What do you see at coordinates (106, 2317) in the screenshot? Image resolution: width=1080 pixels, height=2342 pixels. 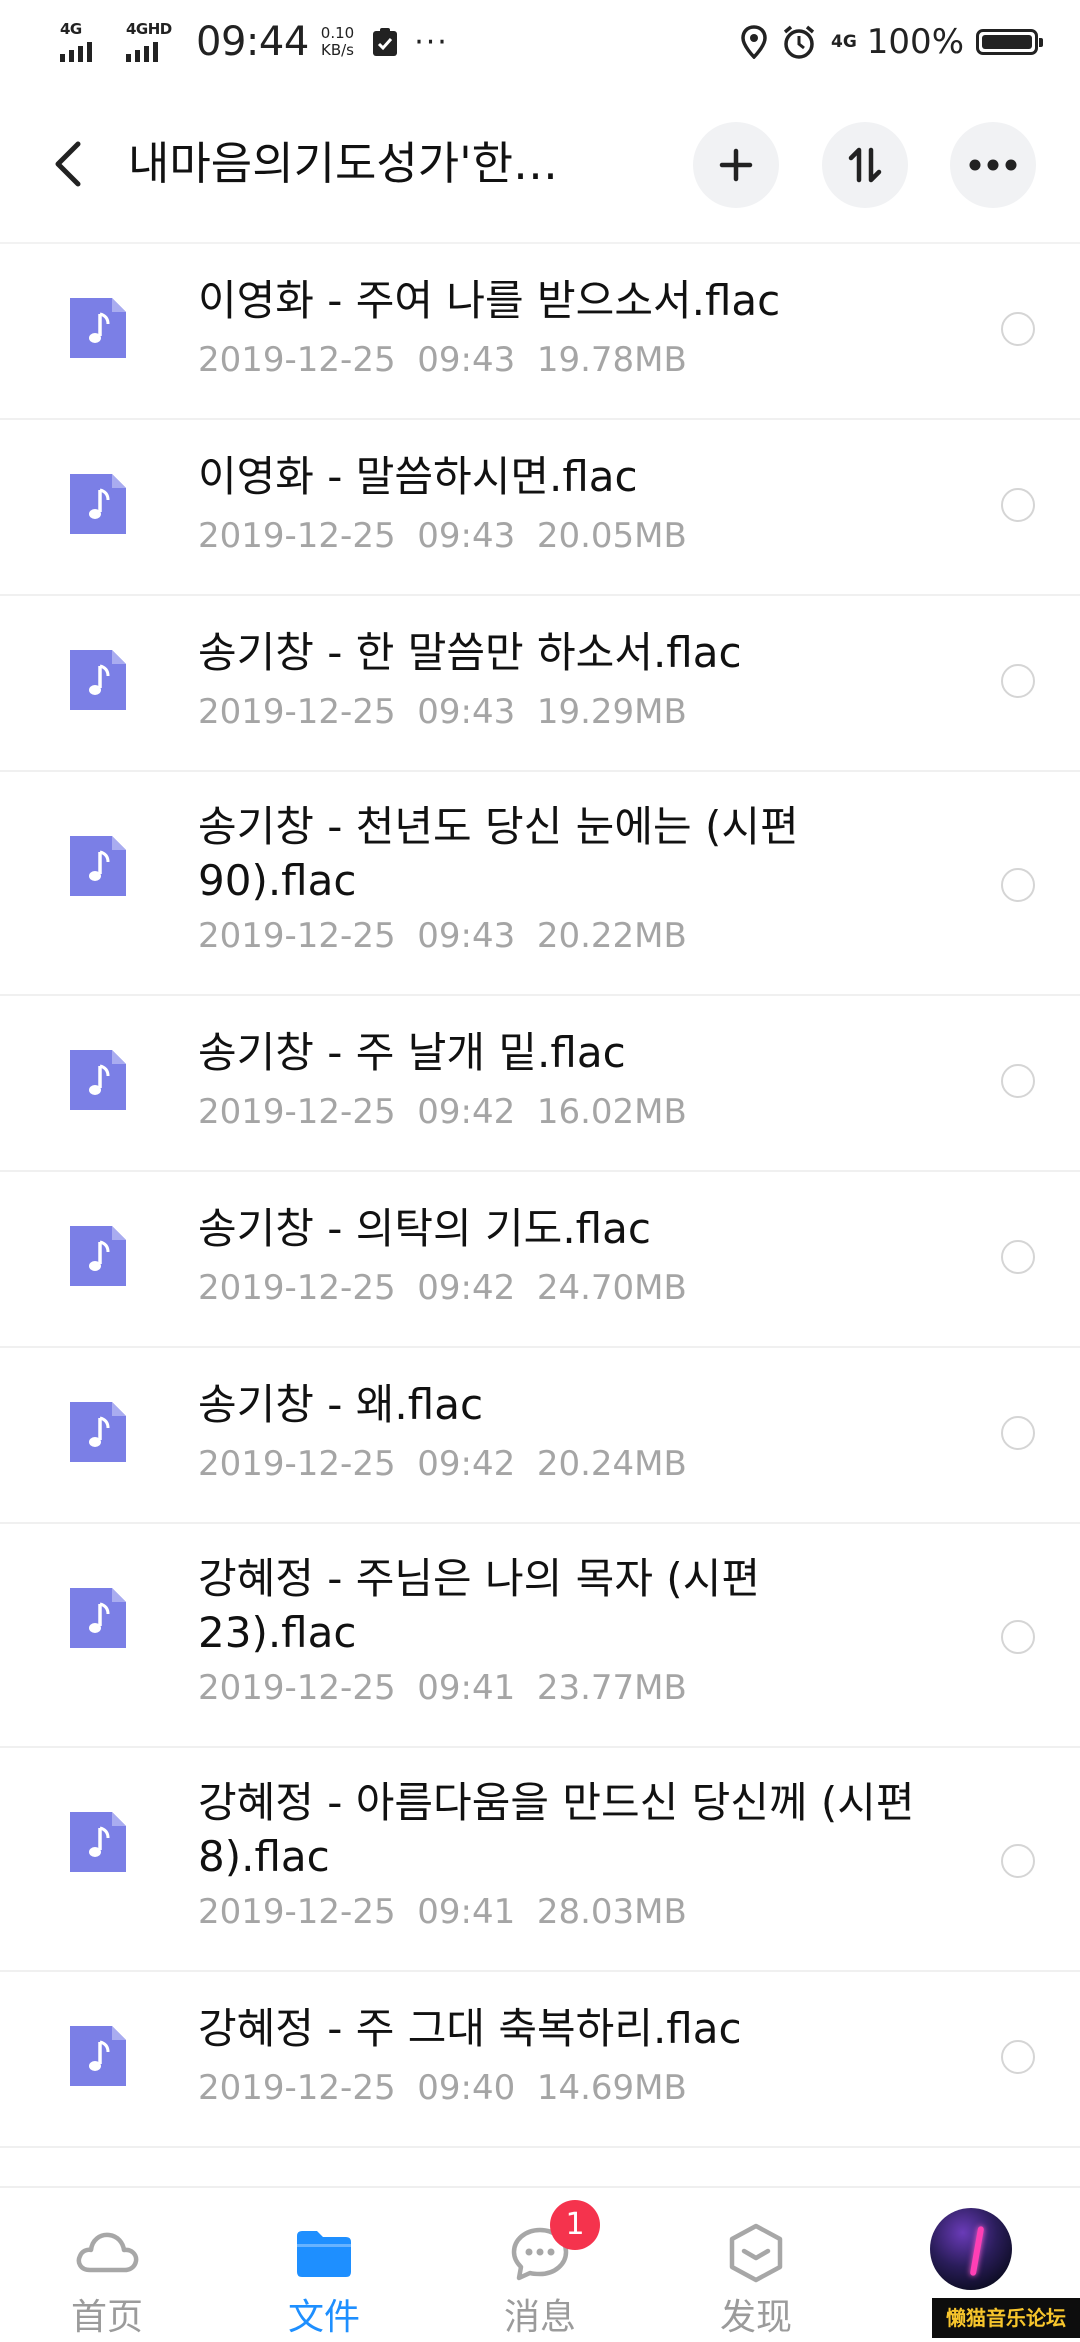 I see `nav-home-label: 首页` at bounding box center [106, 2317].